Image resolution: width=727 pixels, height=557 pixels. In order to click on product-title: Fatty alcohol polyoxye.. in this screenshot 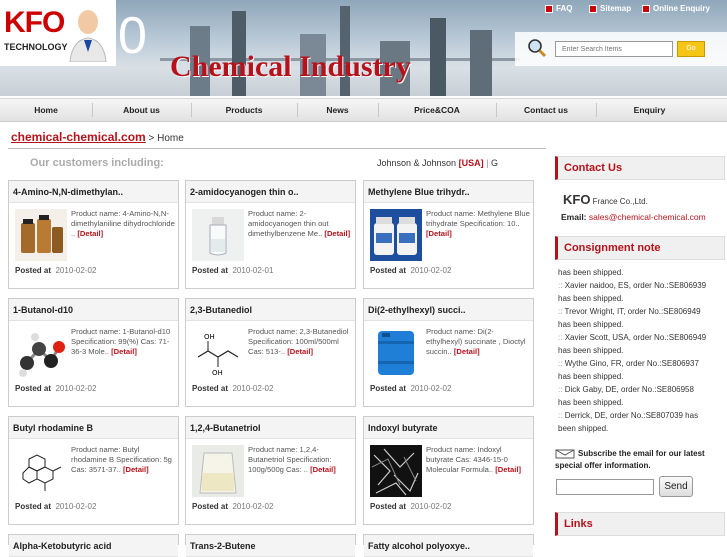, I will do `click(448, 546)`.